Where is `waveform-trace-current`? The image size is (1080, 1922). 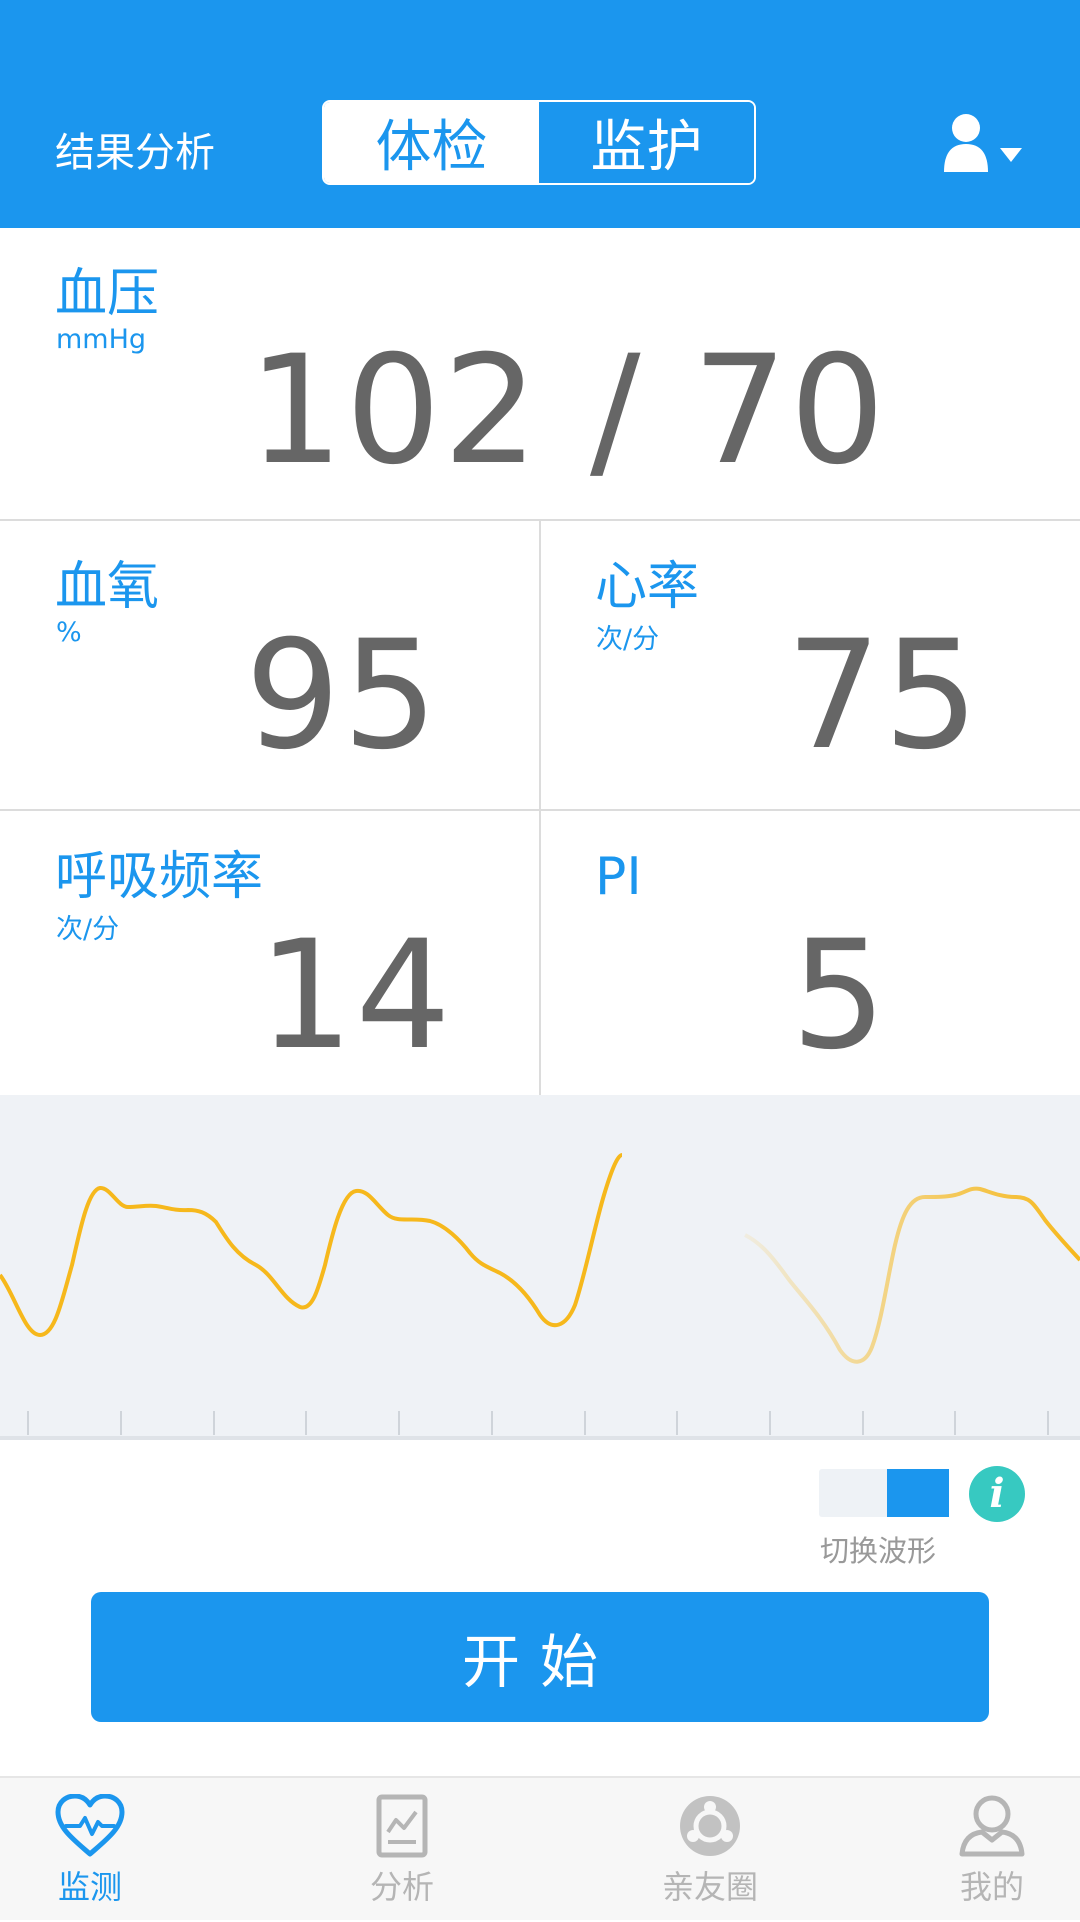
waveform-trace-current is located at coordinates (311, 1245).